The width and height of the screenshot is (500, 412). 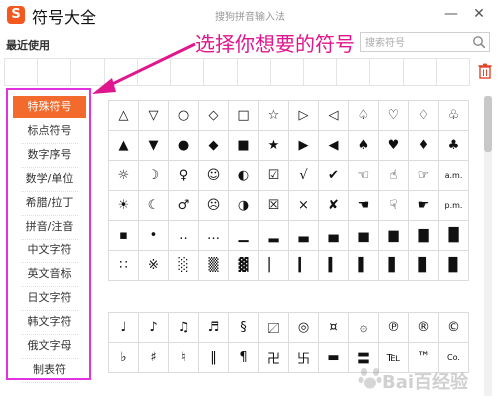 I want to click on symbol-cell: □, so click(x=244, y=116).